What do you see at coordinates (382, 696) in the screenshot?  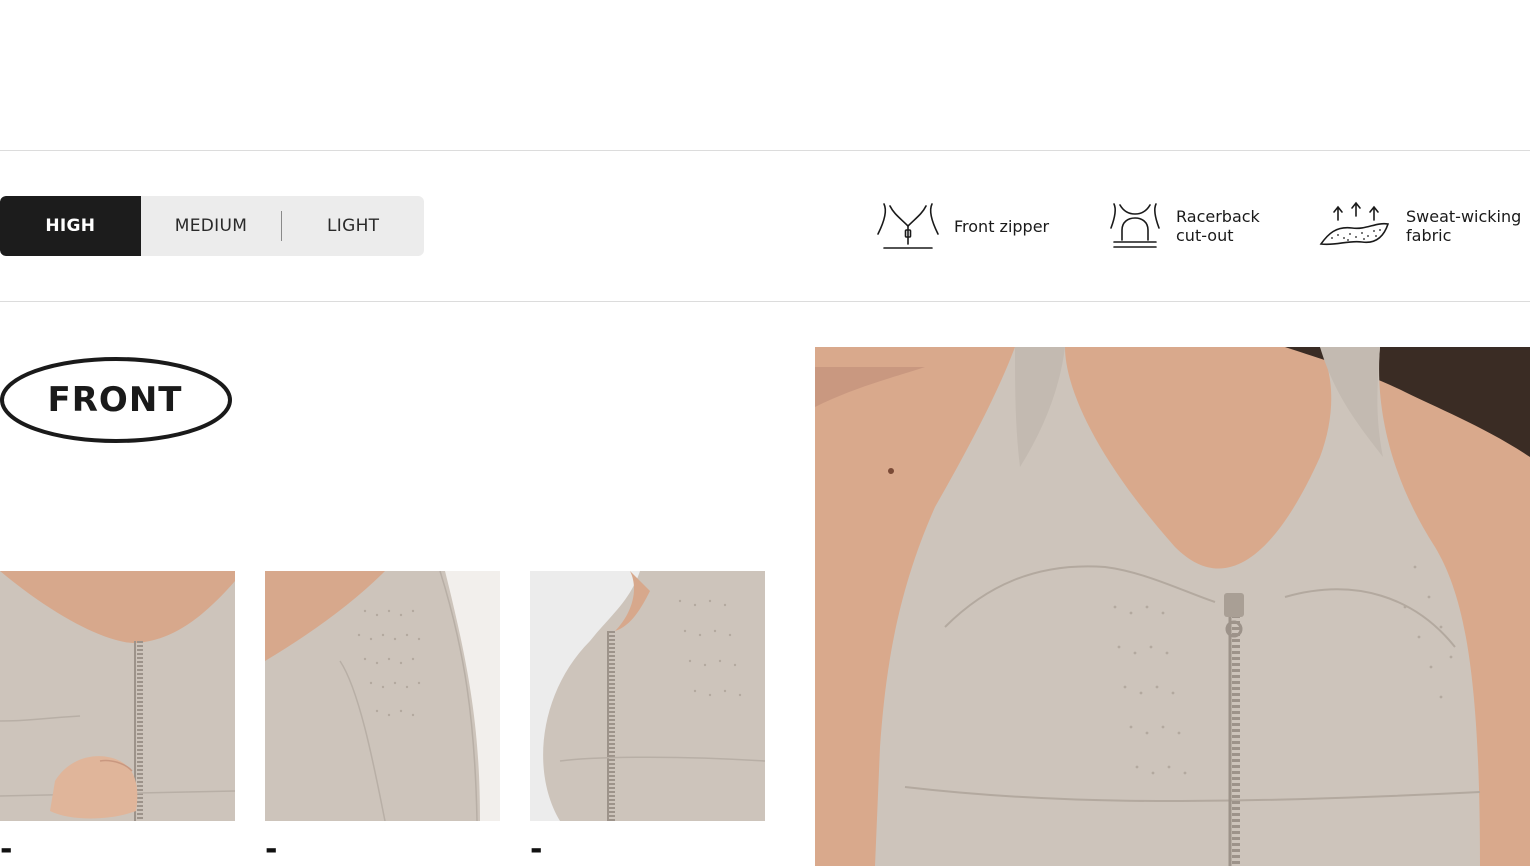 I see `thumbnail-perforated-panel` at bounding box center [382, 696].